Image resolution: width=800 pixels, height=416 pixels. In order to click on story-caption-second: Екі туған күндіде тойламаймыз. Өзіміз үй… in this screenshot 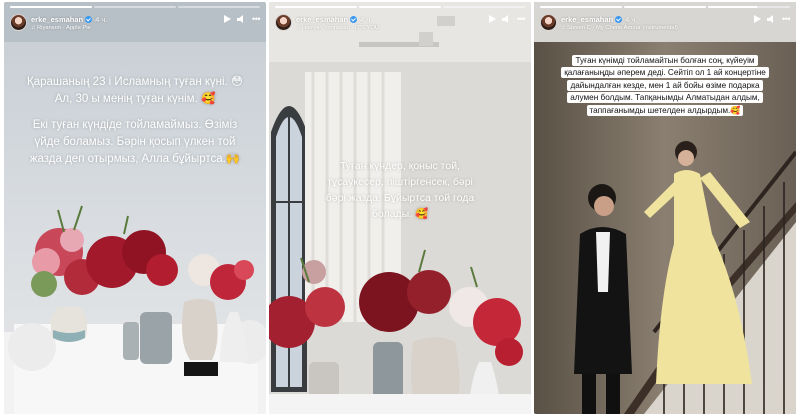, I will do `click(135, 142)`.